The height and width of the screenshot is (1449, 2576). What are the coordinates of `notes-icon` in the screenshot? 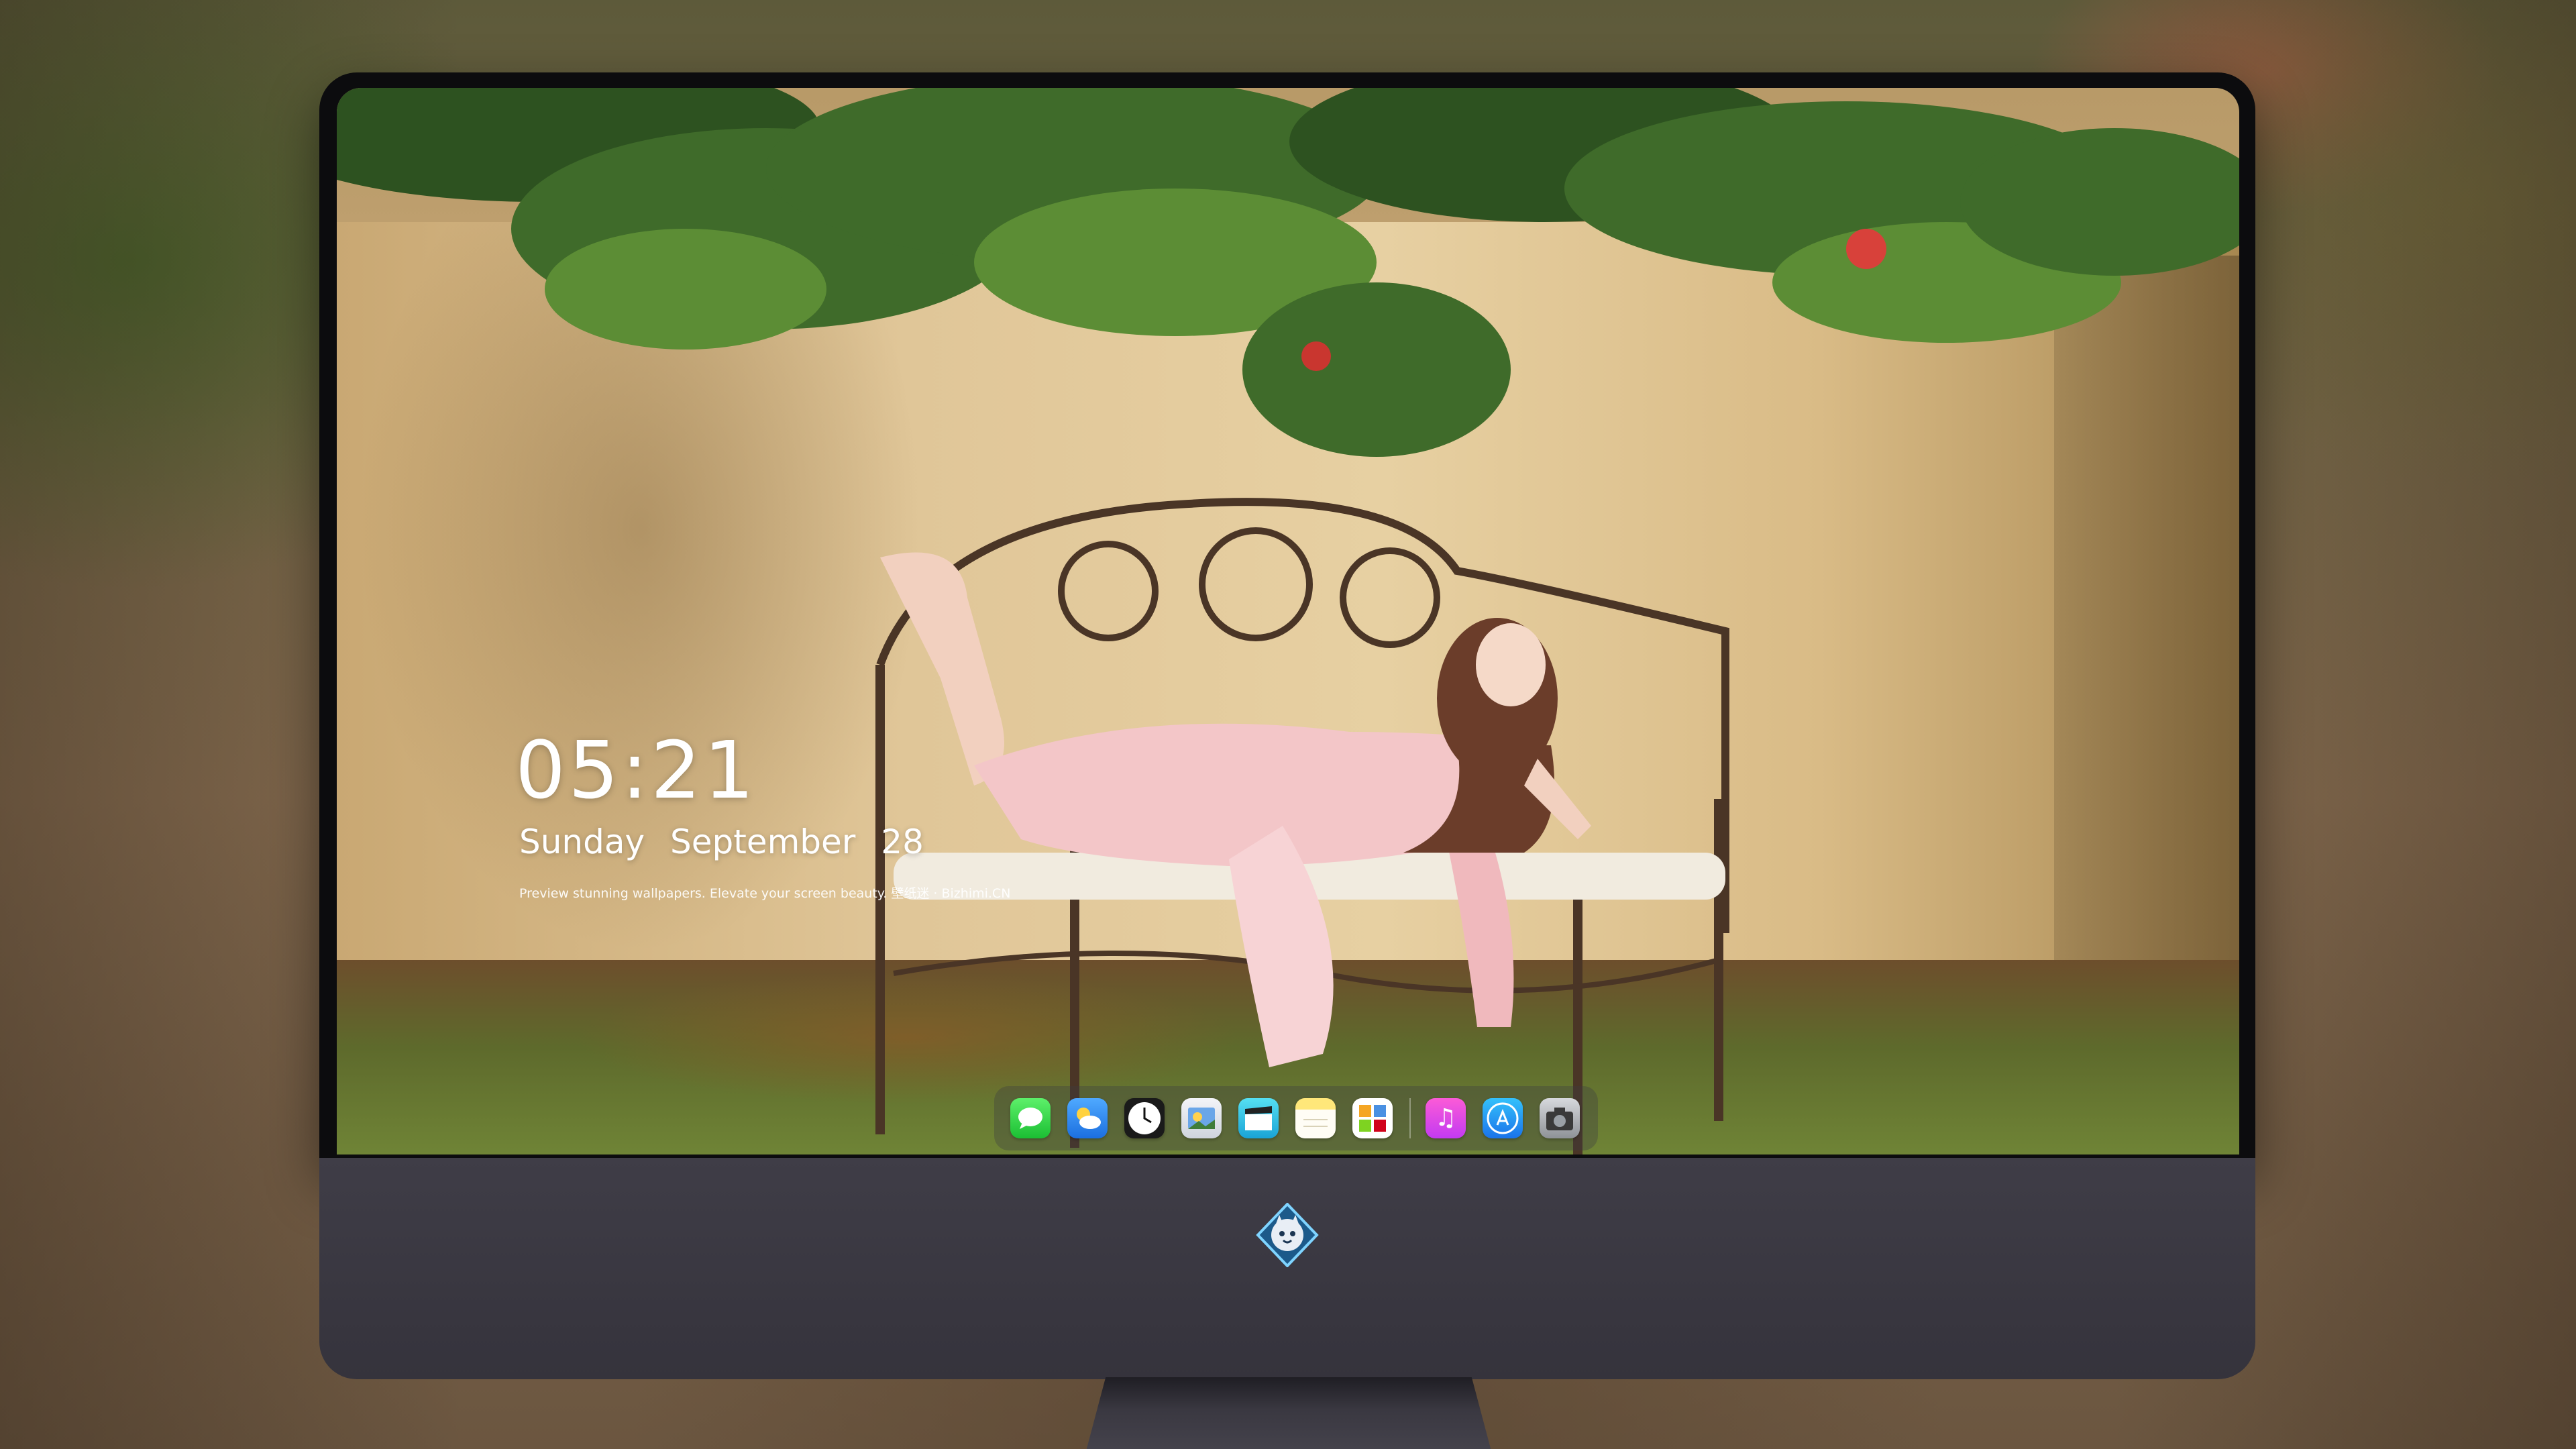 It's located at (1315, 1118).